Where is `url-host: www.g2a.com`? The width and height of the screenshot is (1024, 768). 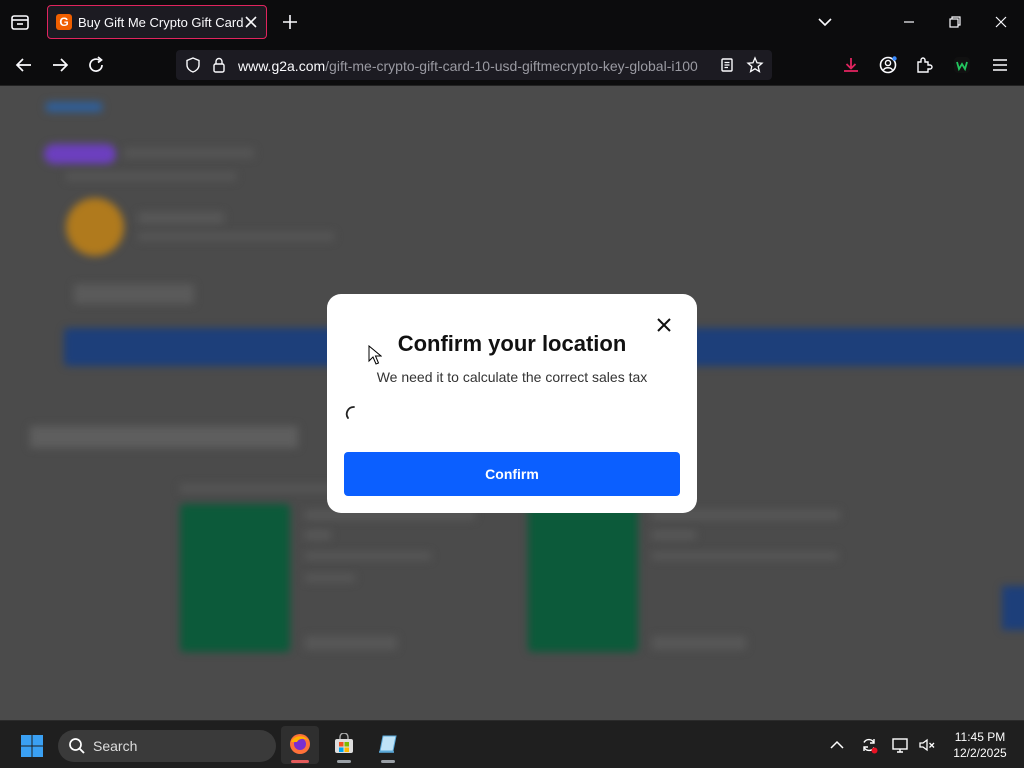 url-host: www.g2a.com is located at coordinates (282, 66).